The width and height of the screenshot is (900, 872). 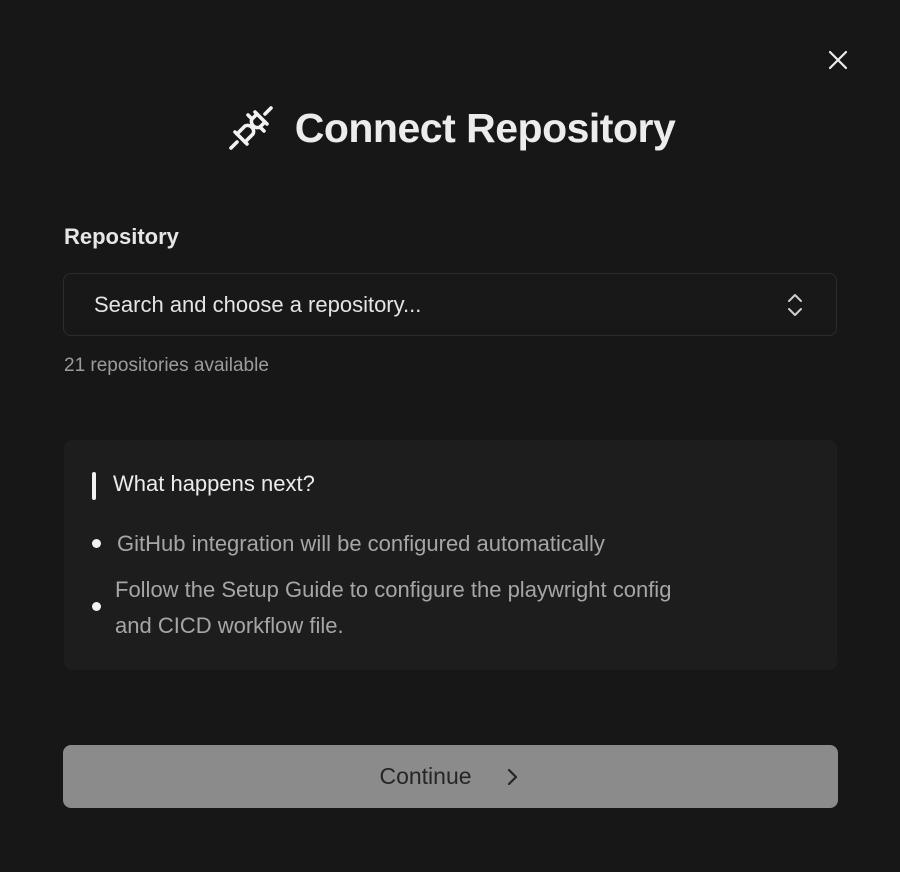 I want to click on close-button, so click(x=838, y=60).